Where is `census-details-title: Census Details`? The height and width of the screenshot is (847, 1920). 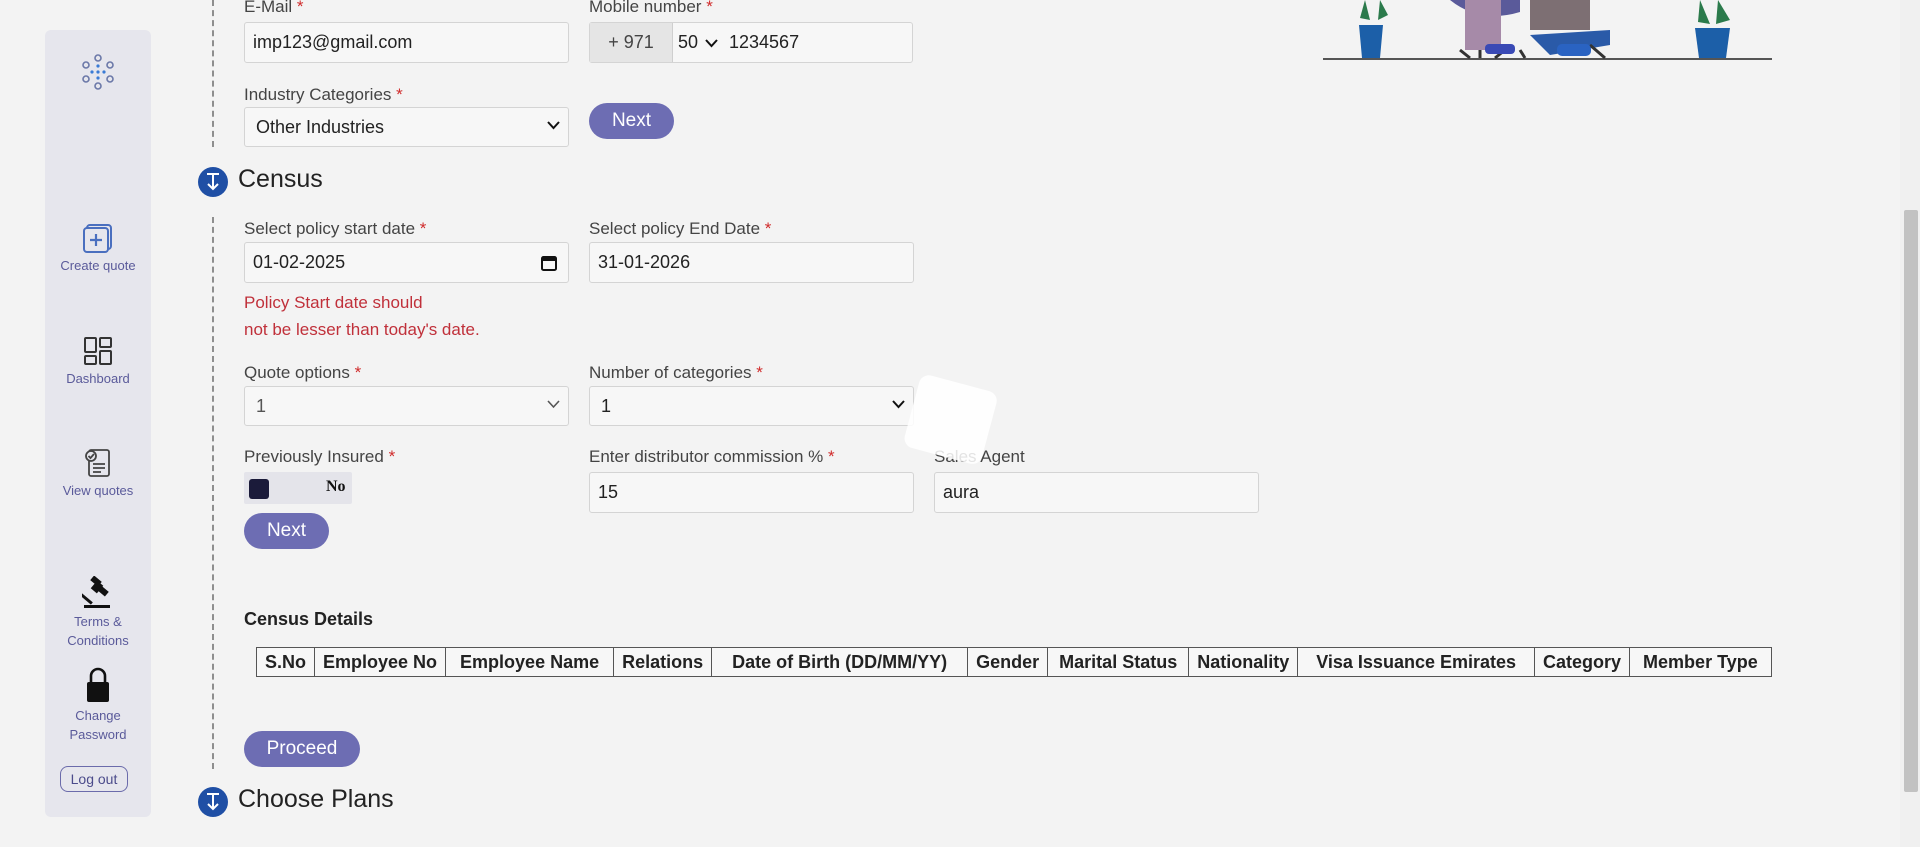
census-details-title: Census Details is located at coordinates (309, 619).